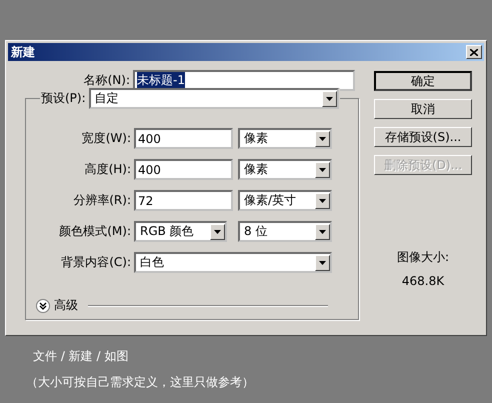 The image size is (492, 403). What do you see at coordinates (43, 305) in the screenshot?
I see `expand-icon` at bounding box center [43, 305].